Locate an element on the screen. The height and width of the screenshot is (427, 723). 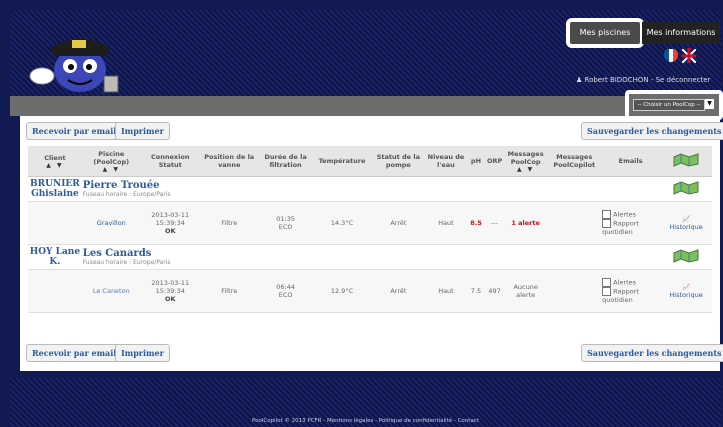
poolcop-select: -- Choisir un PoolCop -- is located at coordinates (669, 105).